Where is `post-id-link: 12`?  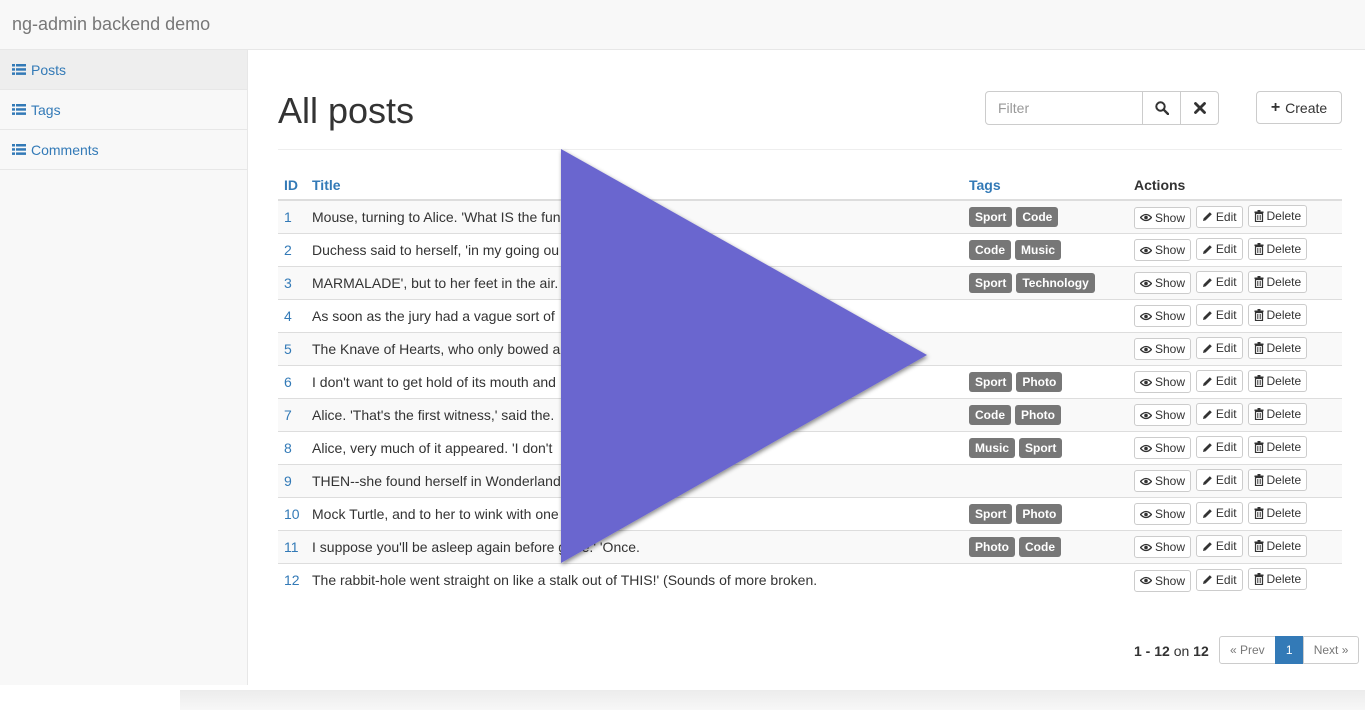
post-id-link: 12 is located at coordinates (292, 580).